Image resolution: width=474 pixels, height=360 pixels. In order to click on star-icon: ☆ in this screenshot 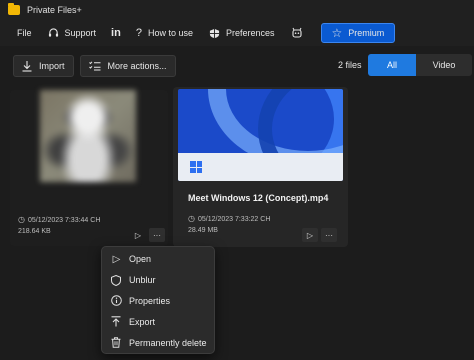, I will do `click(337, 33)`.